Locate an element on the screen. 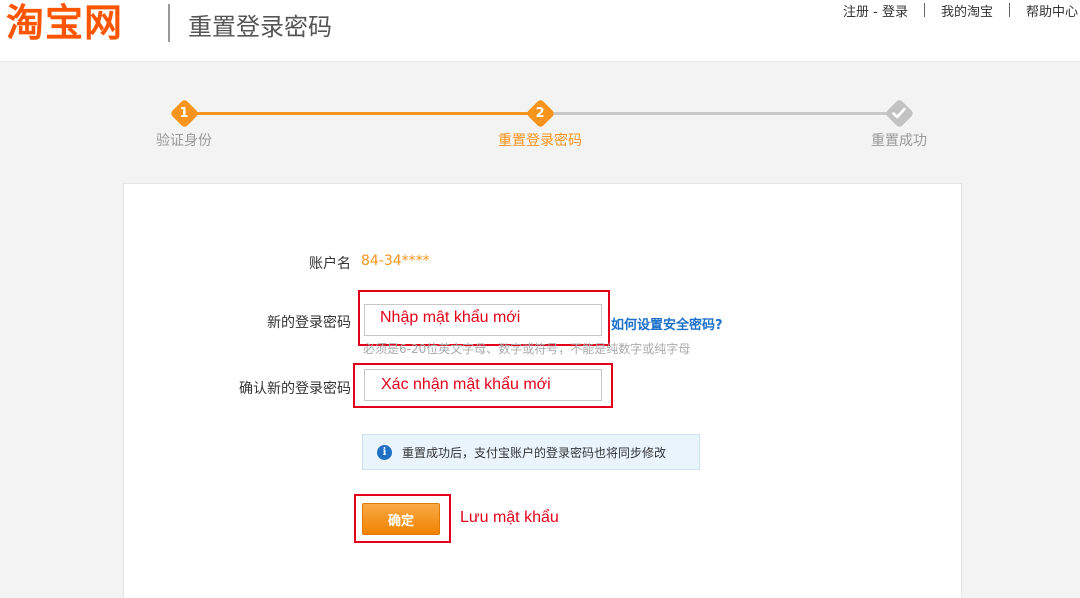  top-nav: 注册 - 登录 我的淘宝 帮助中心 is located at coordinates (960, 10).